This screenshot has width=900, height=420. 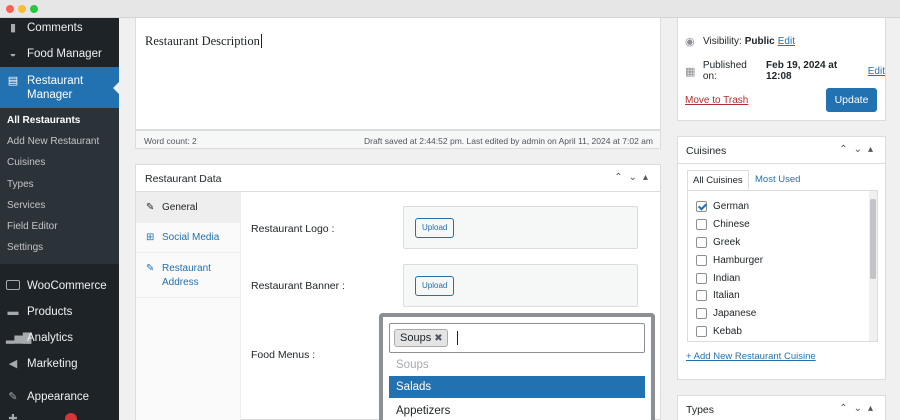 I want to click on published-value: Feb 19, 2024 at 12:08, so click(x=802, y=71).